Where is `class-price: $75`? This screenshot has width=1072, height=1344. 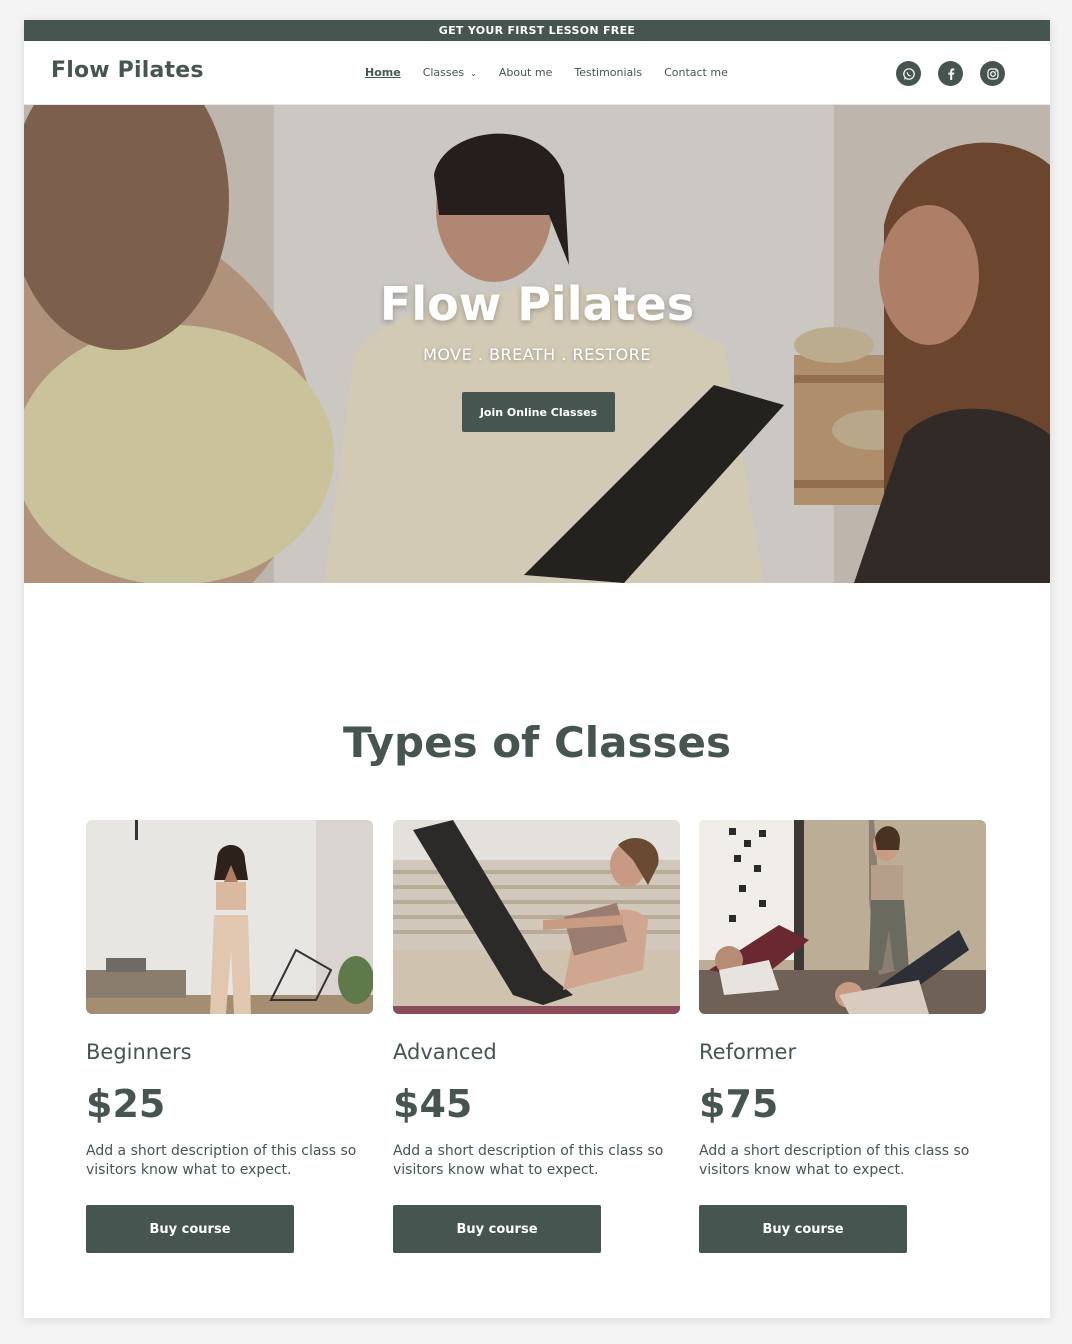
class-price: $75 is located at coordinates (739, 1104).